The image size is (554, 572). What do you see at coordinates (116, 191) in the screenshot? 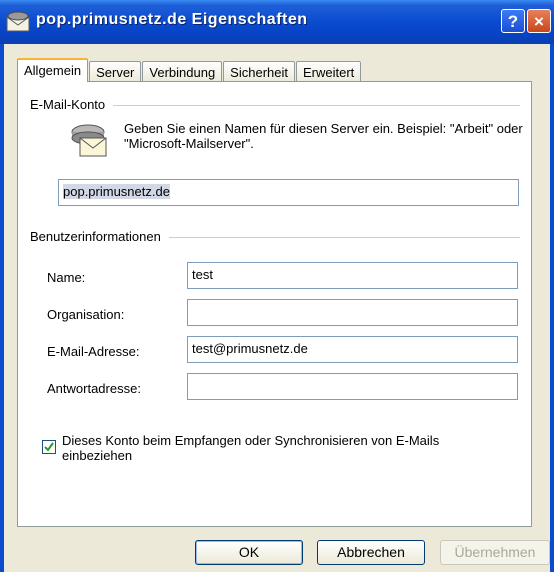
I see `account-name-value: pop.primusnetz.de` at bounding box center [116, 191].